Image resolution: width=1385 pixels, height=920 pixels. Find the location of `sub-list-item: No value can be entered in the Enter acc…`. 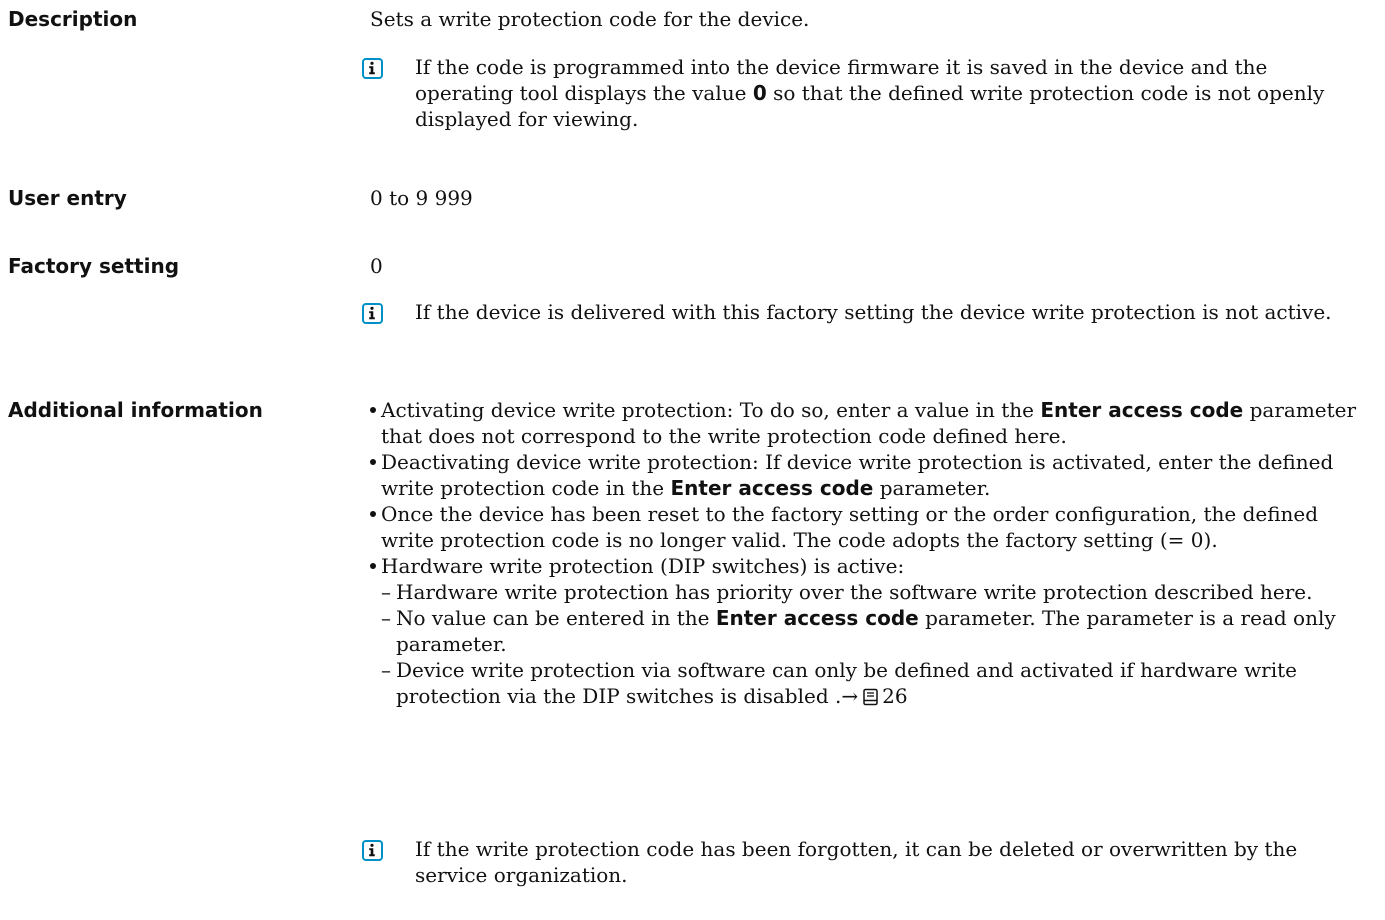

sub-list-item: No value can be entered in the Enter acc… is located at coordinates (875, 631).